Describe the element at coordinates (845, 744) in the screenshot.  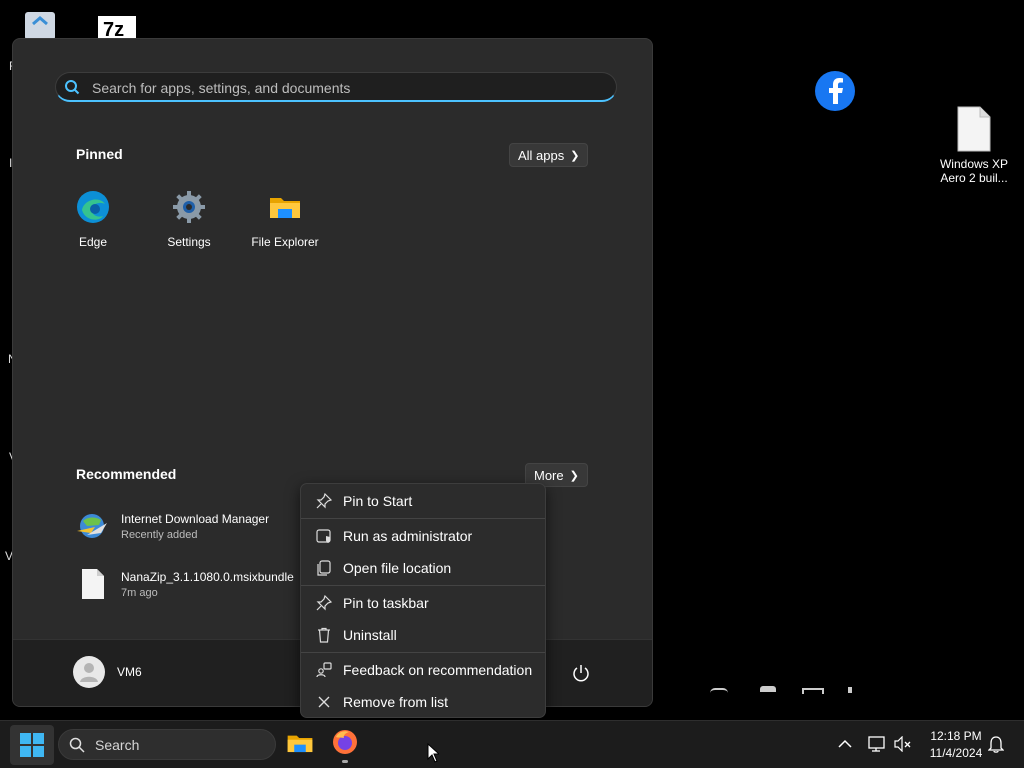
I see `chevron-up-icon` at that location.